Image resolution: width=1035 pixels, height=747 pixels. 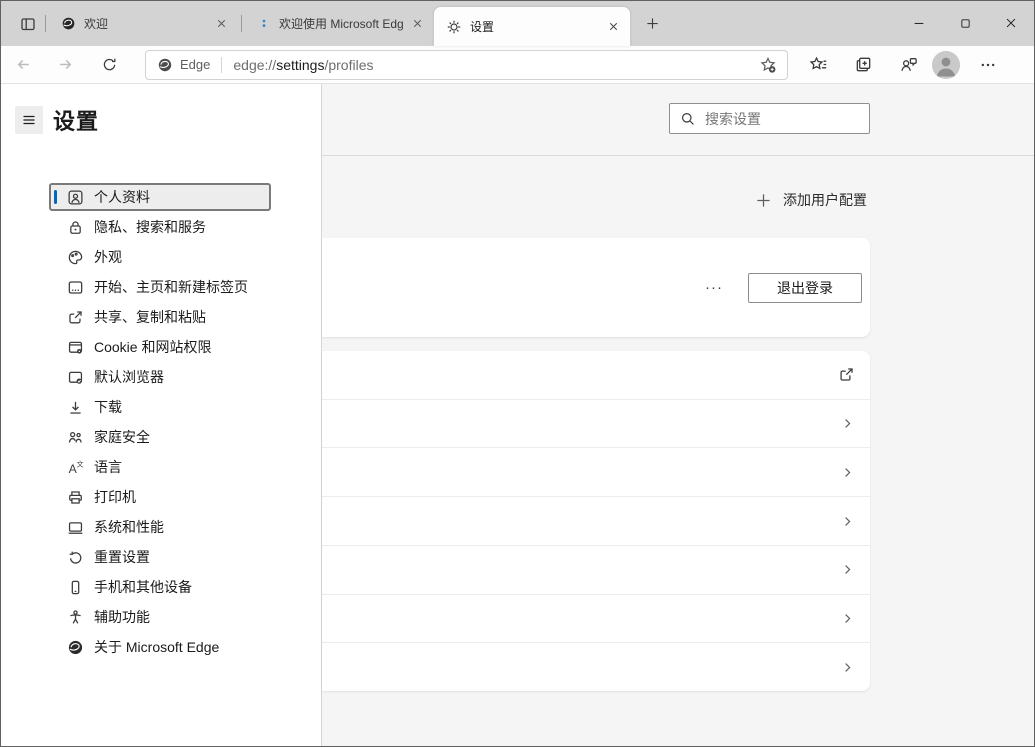 What do you see at coordinates (264, 24) in the screenshot?
I see `tab-loading-icon` at bounding box center [264, 24].